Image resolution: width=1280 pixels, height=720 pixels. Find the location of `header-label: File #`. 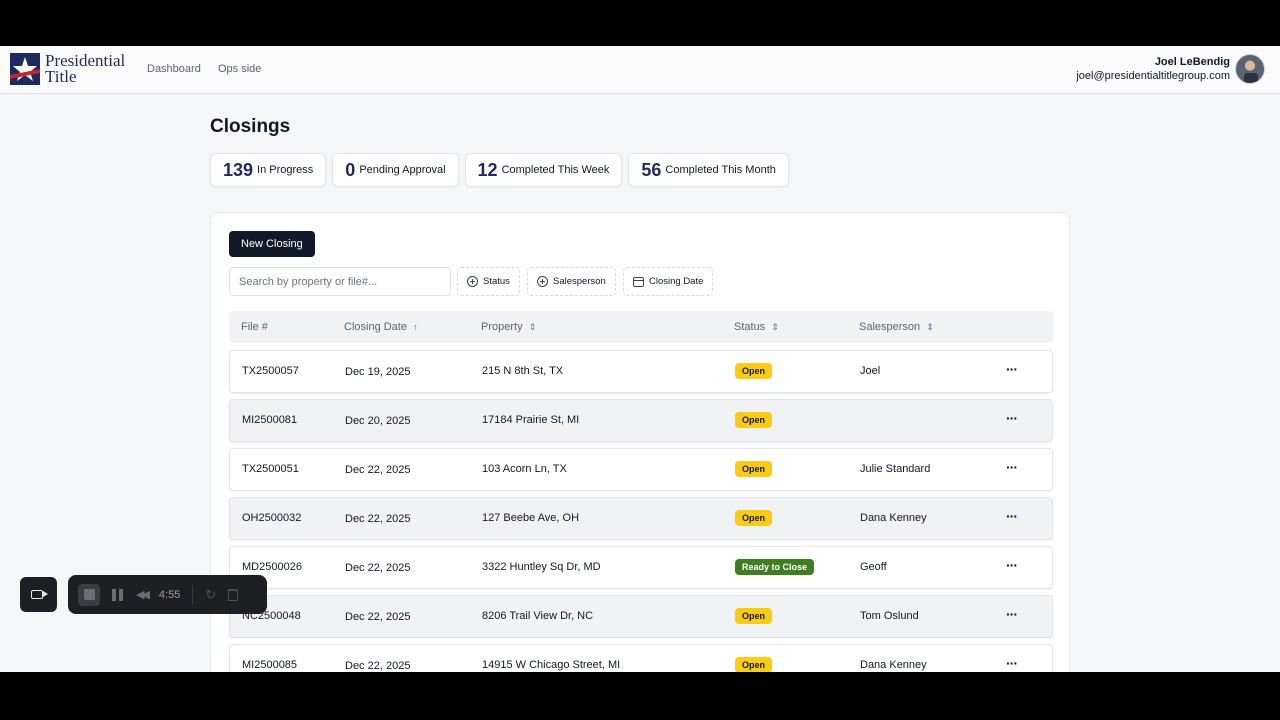

header-label: File # is located at coordinates (254, 327).